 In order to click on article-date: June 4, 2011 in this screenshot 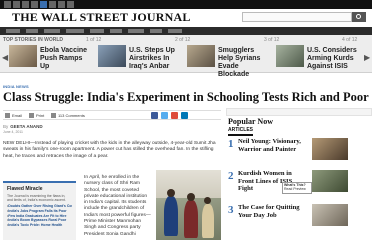, I will do `click(13, 132)`.